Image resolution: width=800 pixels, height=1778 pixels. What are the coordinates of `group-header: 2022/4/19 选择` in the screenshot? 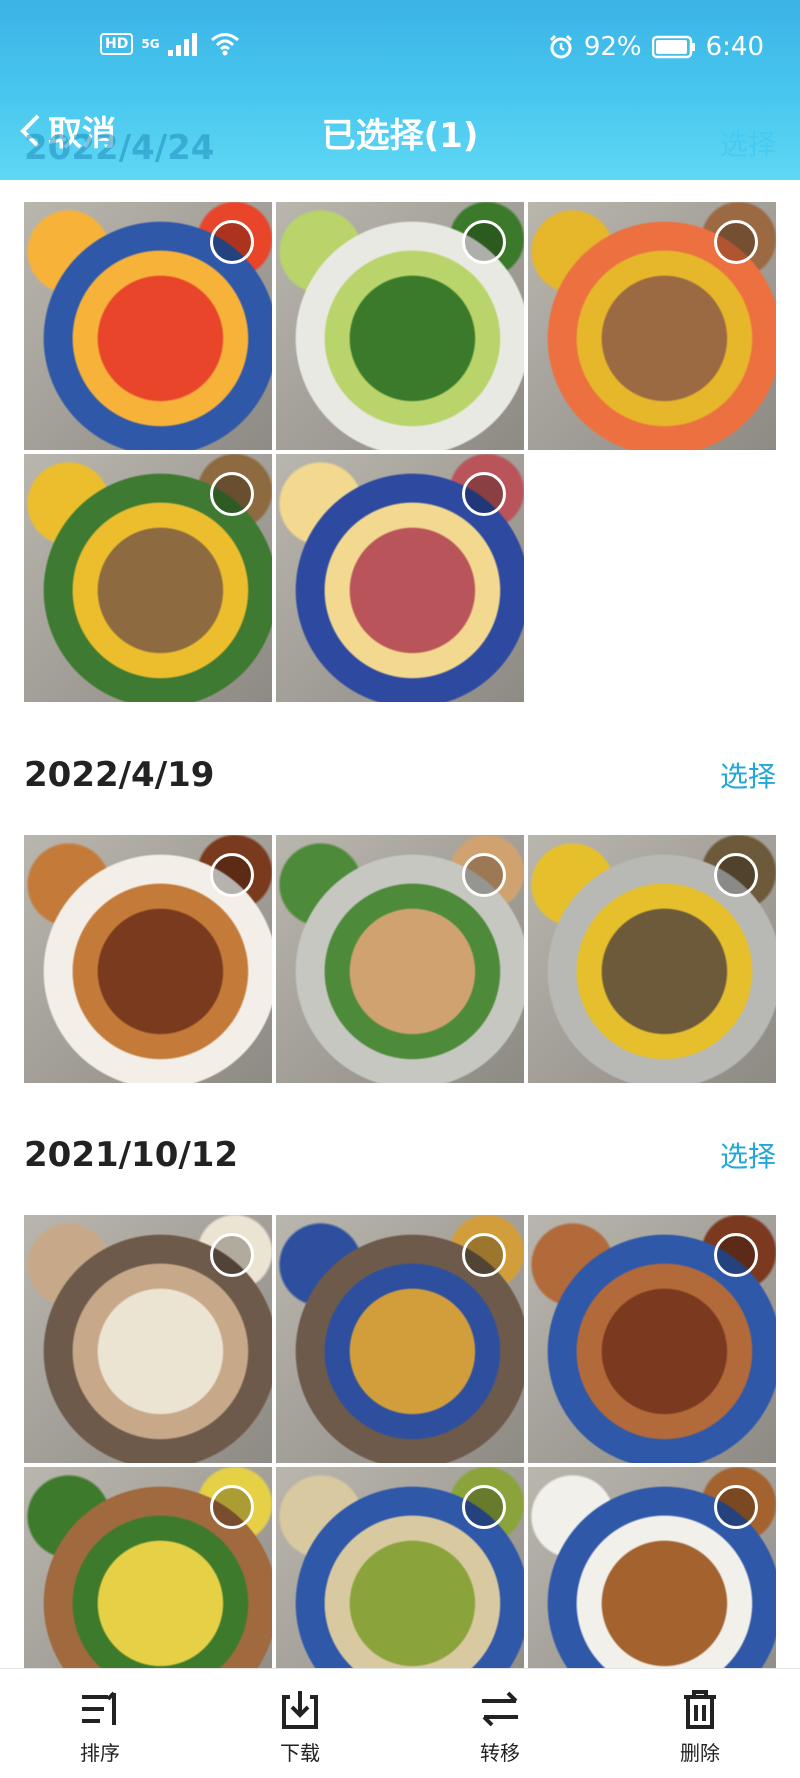 It's located at (400, 795).